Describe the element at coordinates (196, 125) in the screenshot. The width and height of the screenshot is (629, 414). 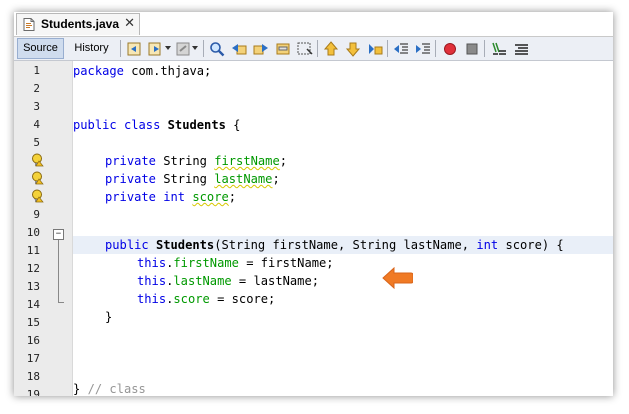
I see `class-name: Students` at that location.